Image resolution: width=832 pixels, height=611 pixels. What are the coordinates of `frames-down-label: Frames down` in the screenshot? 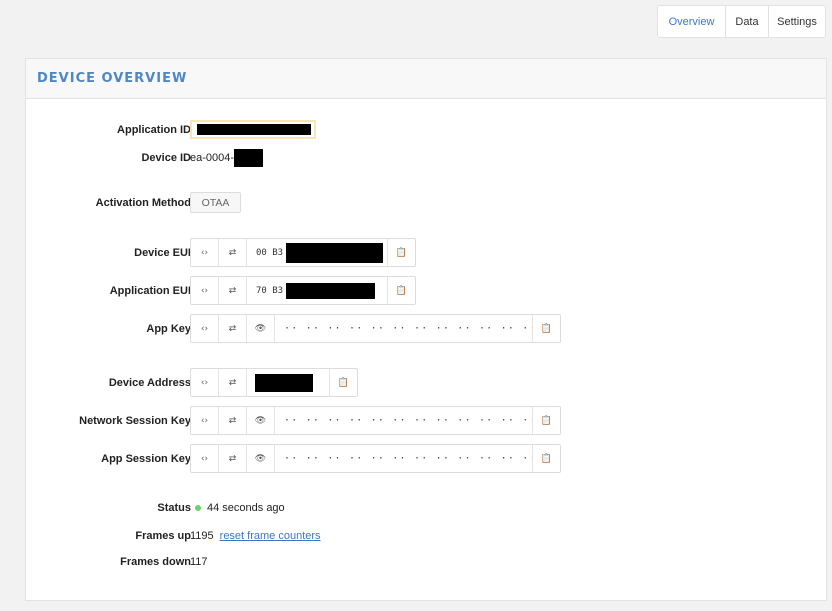 It's located at (155, 562).